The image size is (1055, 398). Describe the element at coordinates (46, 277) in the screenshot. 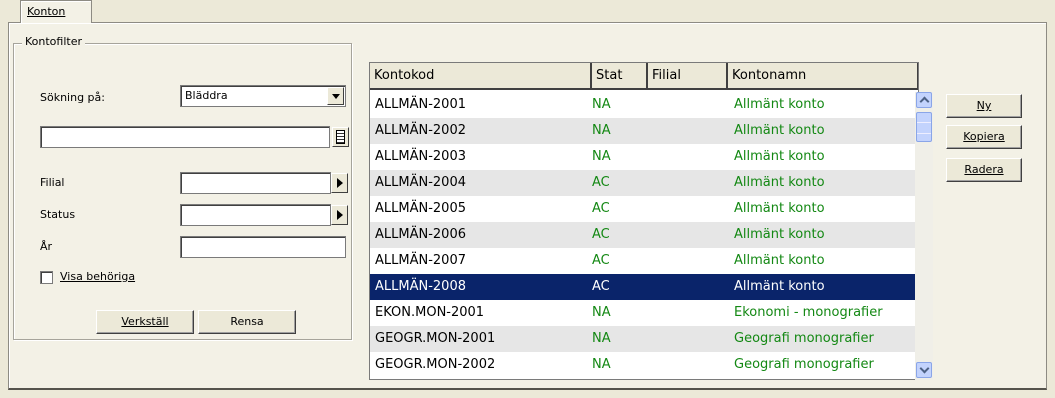

I see `show-authorized-checkbox` at that location.